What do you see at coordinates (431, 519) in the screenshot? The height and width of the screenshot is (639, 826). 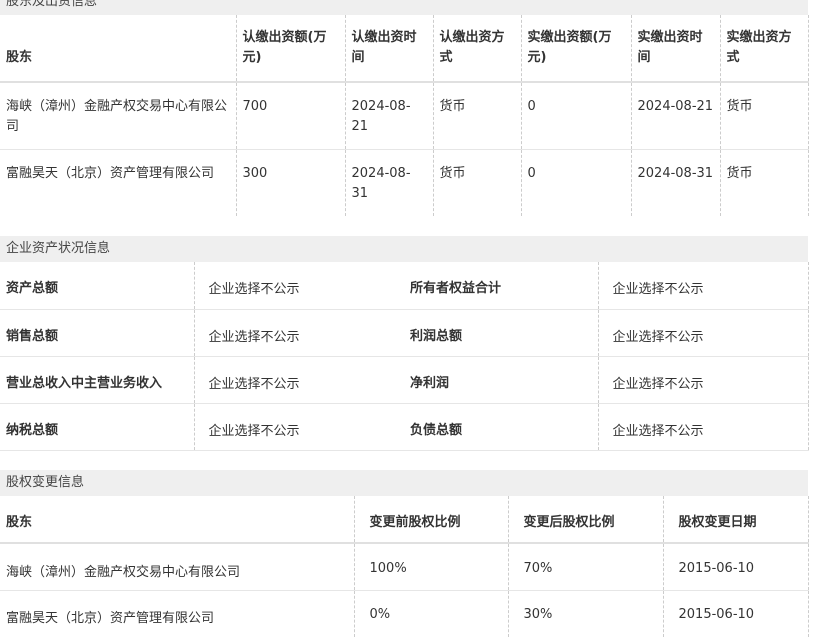 I see `col-header-before-ratio: 变更前股权比例` at bounding box center [431, 519].